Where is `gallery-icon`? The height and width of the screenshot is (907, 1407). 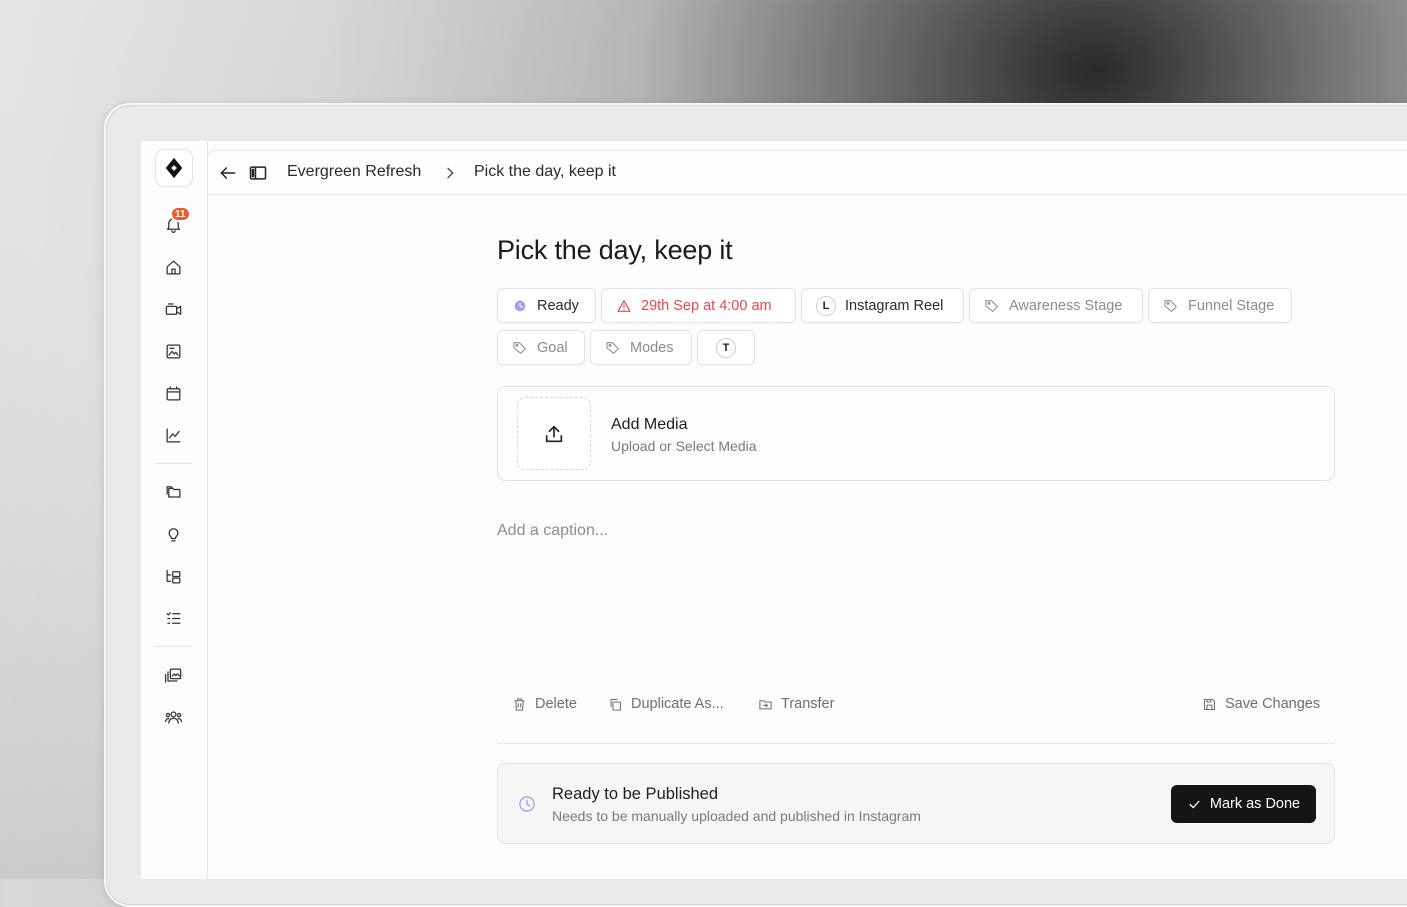 gallery-icon is located at coordinates (173, 675).